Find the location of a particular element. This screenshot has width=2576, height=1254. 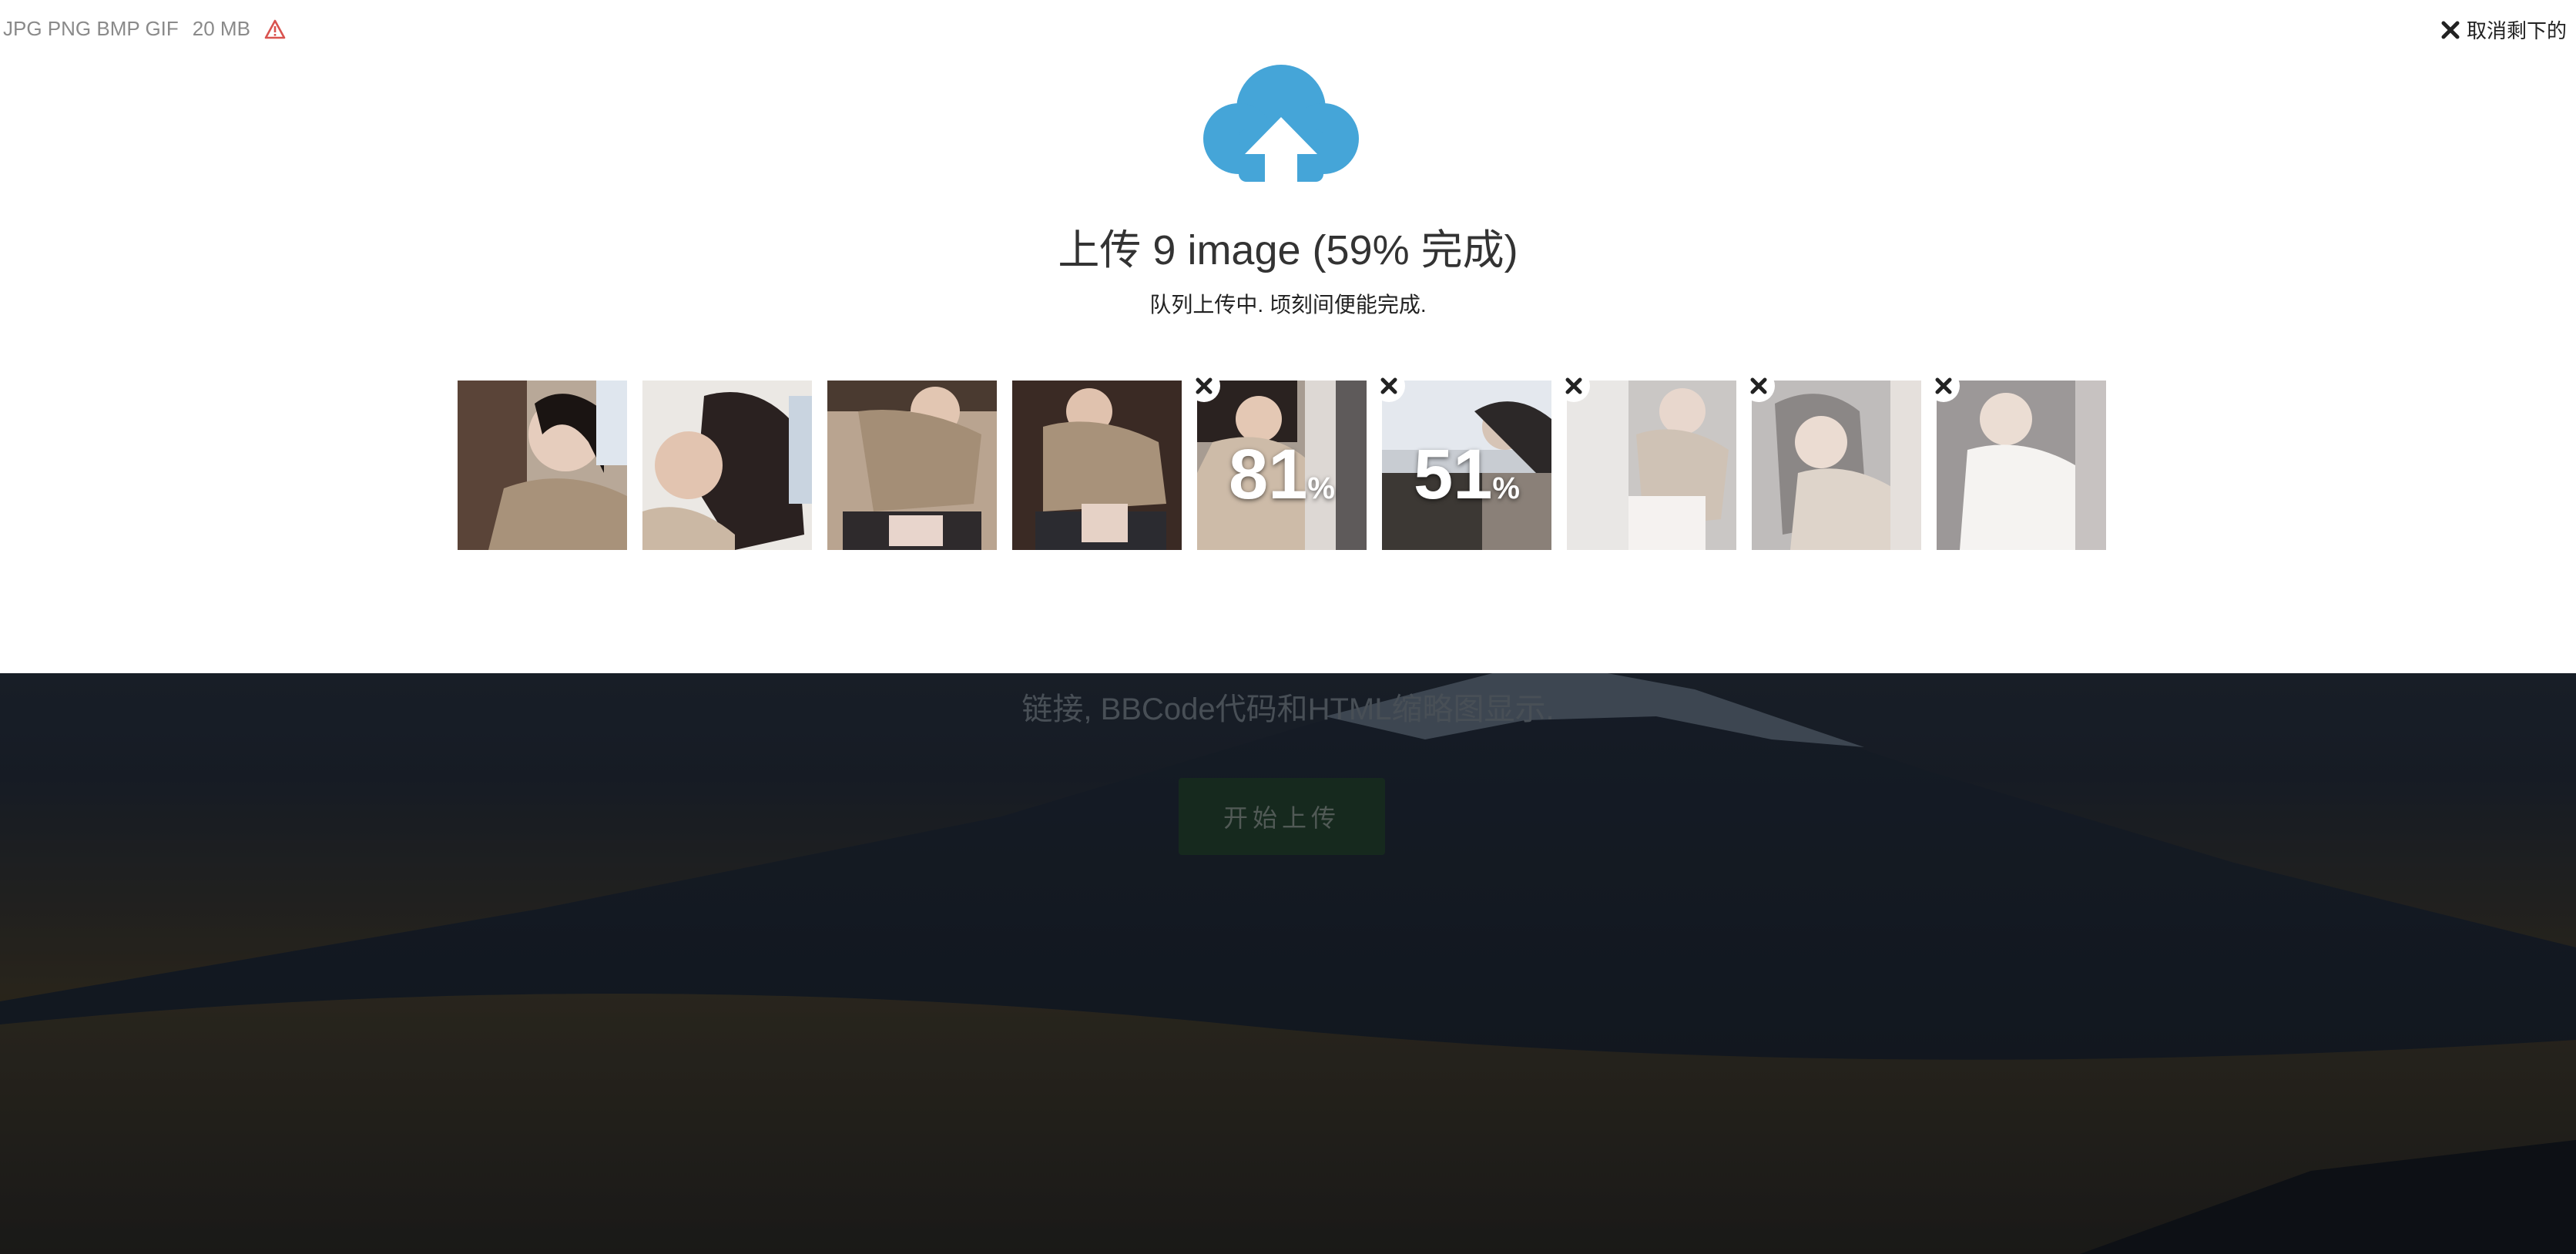

cancel-remaining-label: 取消剩下的 is located at coordinates (2516, 31).